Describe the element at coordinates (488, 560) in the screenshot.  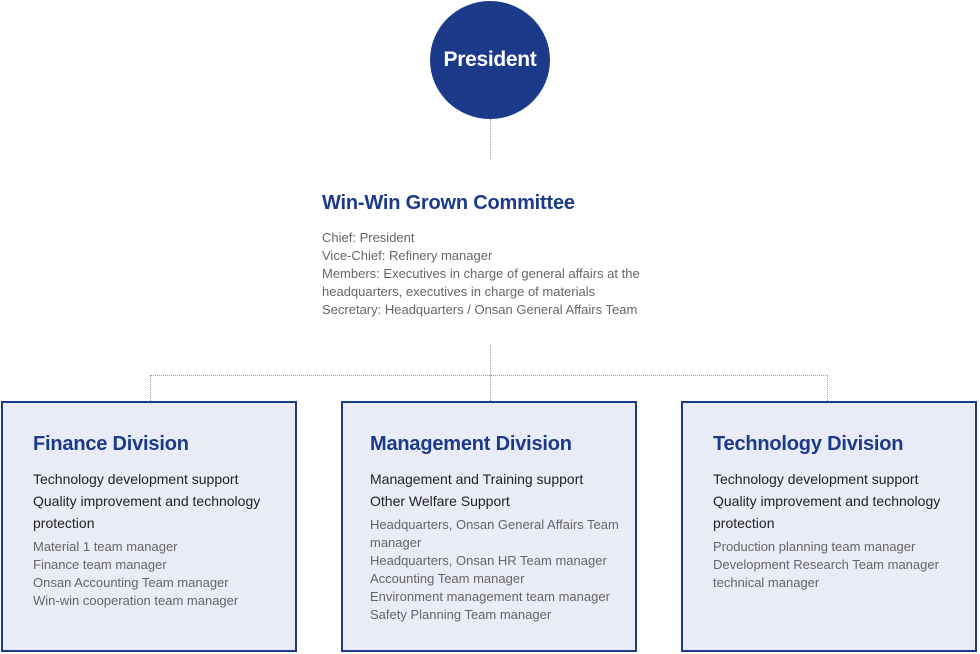
I see `division-member: Headquarters, Onsan HR Team manager` at that location.